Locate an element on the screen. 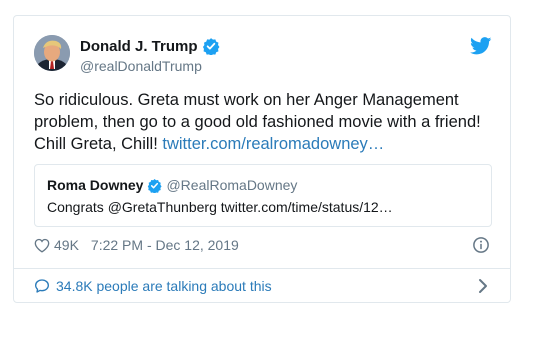 The width and height of the screenshot is (540, 338). avatar is located at coordinates (52, 53).